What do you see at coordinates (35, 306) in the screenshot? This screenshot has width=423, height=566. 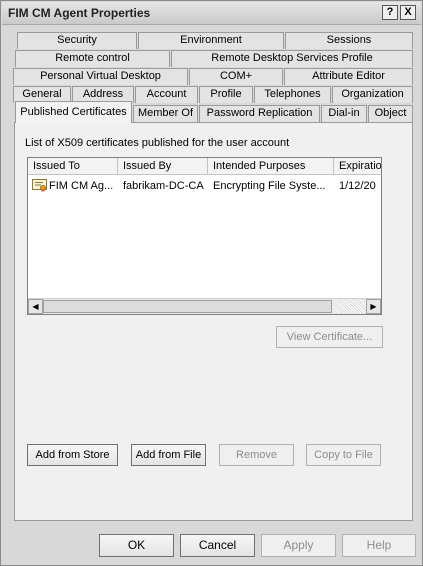 I see `scroll-left-arrow-icon: ◀` at bounding box center [35, 306].